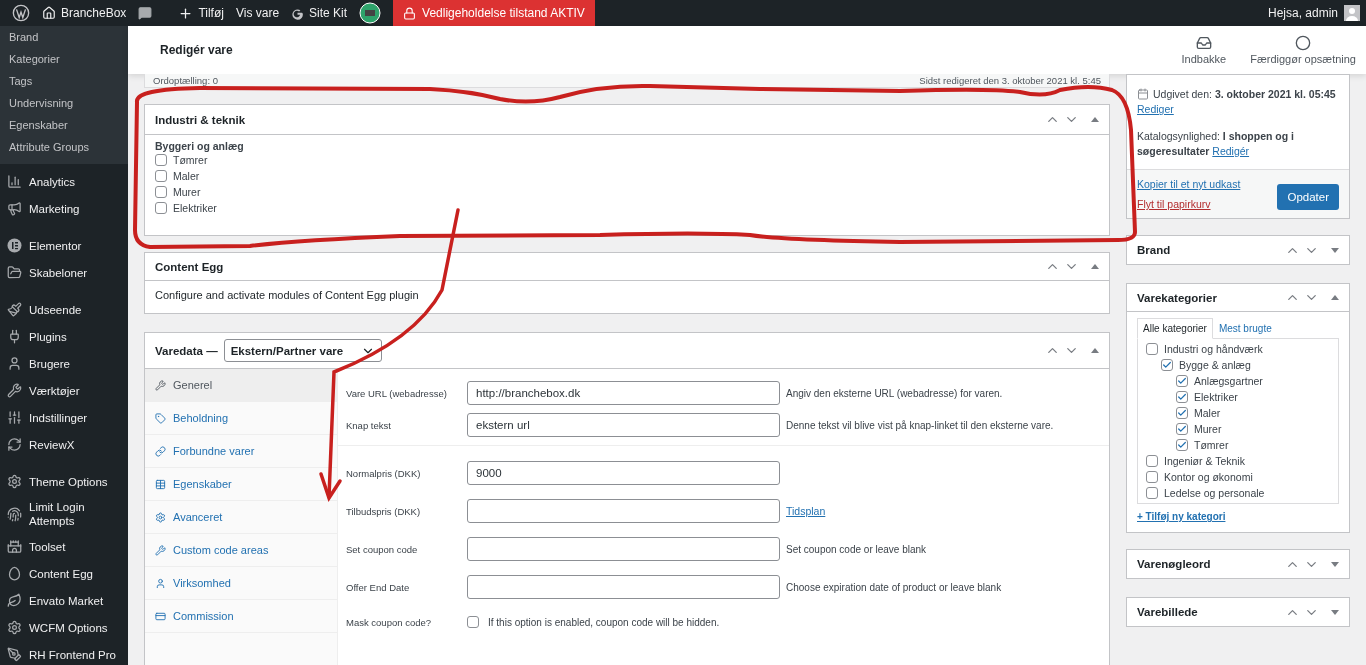 The width and height of the screenshot is (1366, 665). Describe the element at coordinates (806, 511) in the screenshot. I see `schedule-link: Tidsplan` at that location.